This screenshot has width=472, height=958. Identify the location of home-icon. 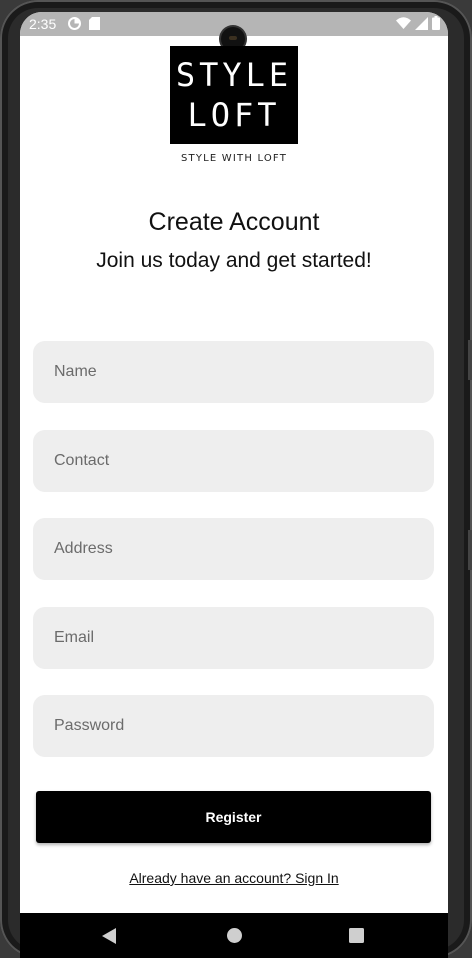
(234, 935).